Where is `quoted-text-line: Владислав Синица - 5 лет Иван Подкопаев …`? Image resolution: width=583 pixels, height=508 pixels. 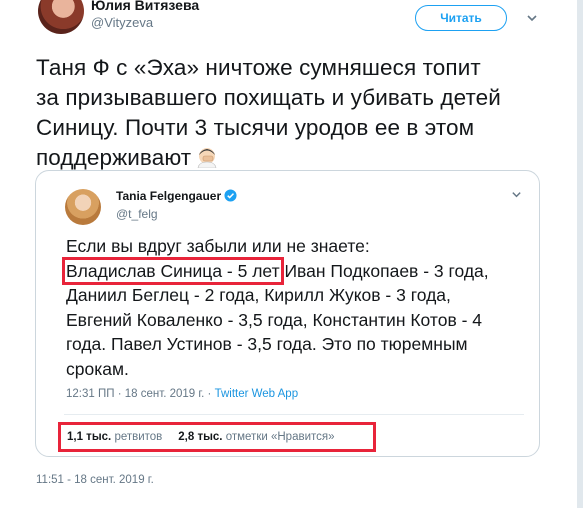 quoted-text-line: Владислав Синица - 5 лет Иван Подкопаев … is located at coordinates (275, 270).